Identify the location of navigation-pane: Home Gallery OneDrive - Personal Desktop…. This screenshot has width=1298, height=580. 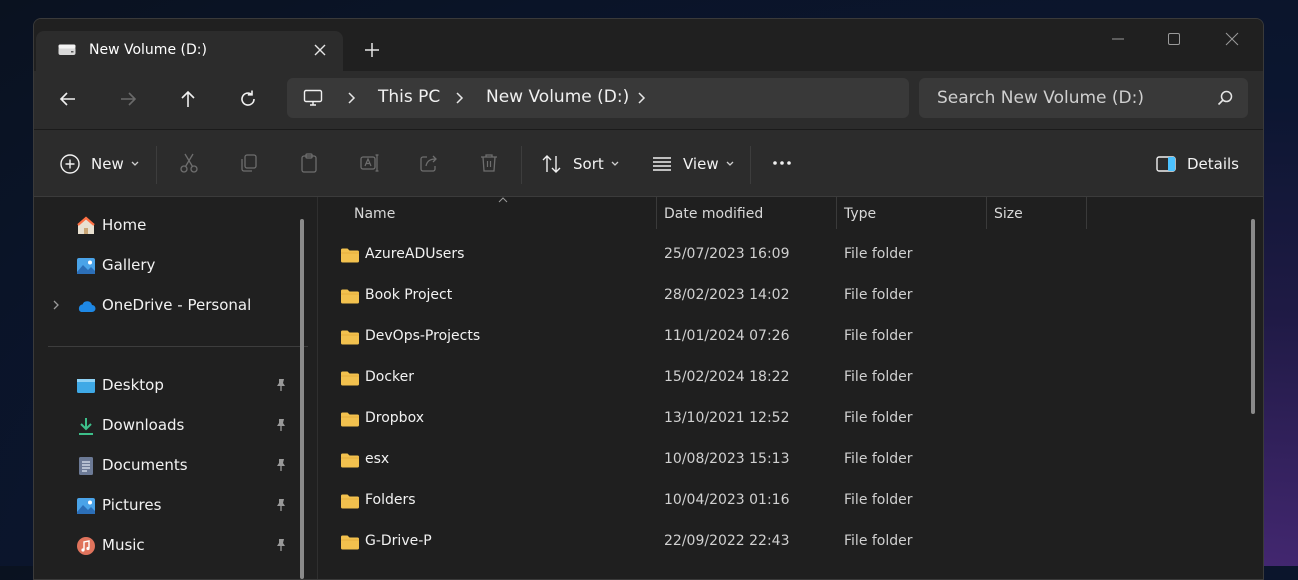
(175, 388).